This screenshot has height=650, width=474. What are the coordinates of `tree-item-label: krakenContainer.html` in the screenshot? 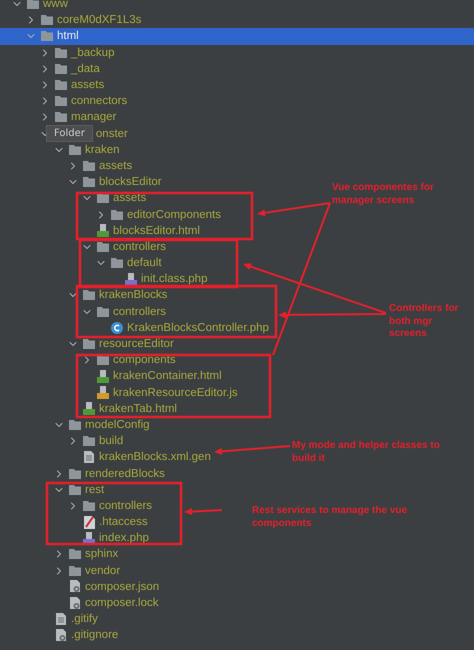 It's located at (167, 376).